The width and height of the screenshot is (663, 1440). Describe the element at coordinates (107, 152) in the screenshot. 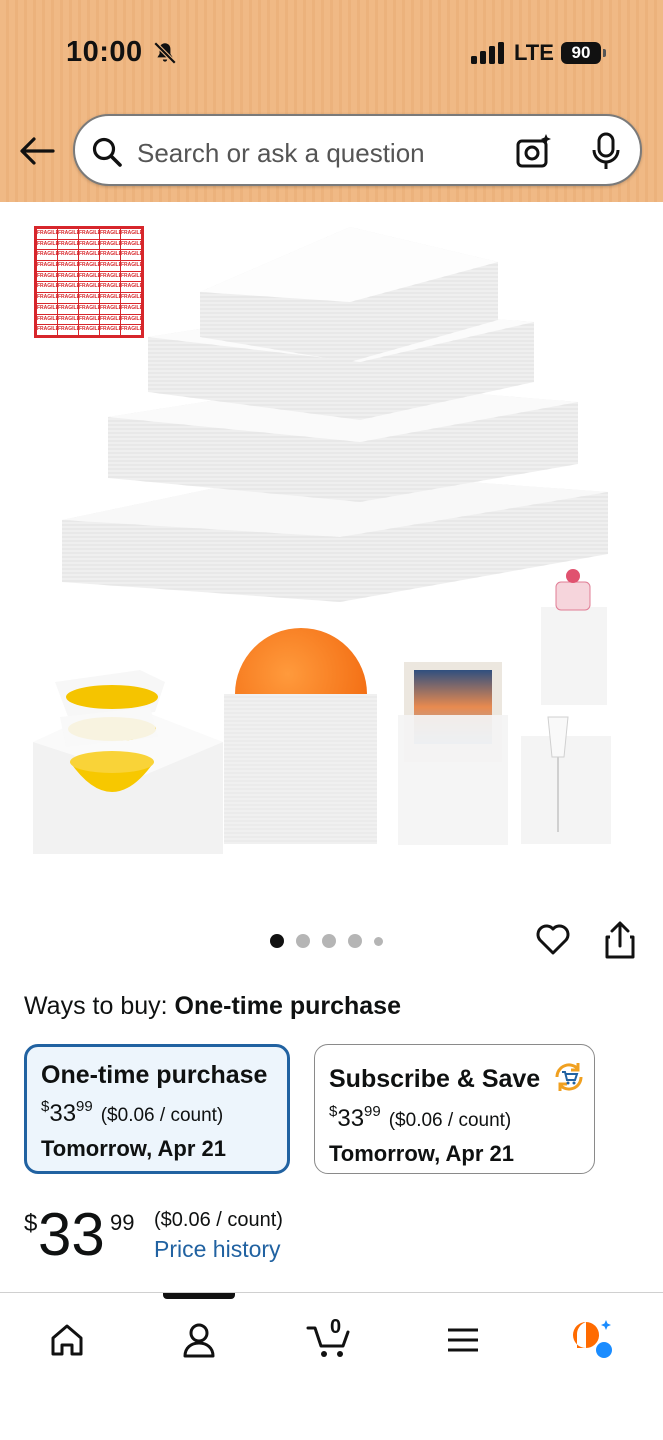

I see `search-icon` at that location.